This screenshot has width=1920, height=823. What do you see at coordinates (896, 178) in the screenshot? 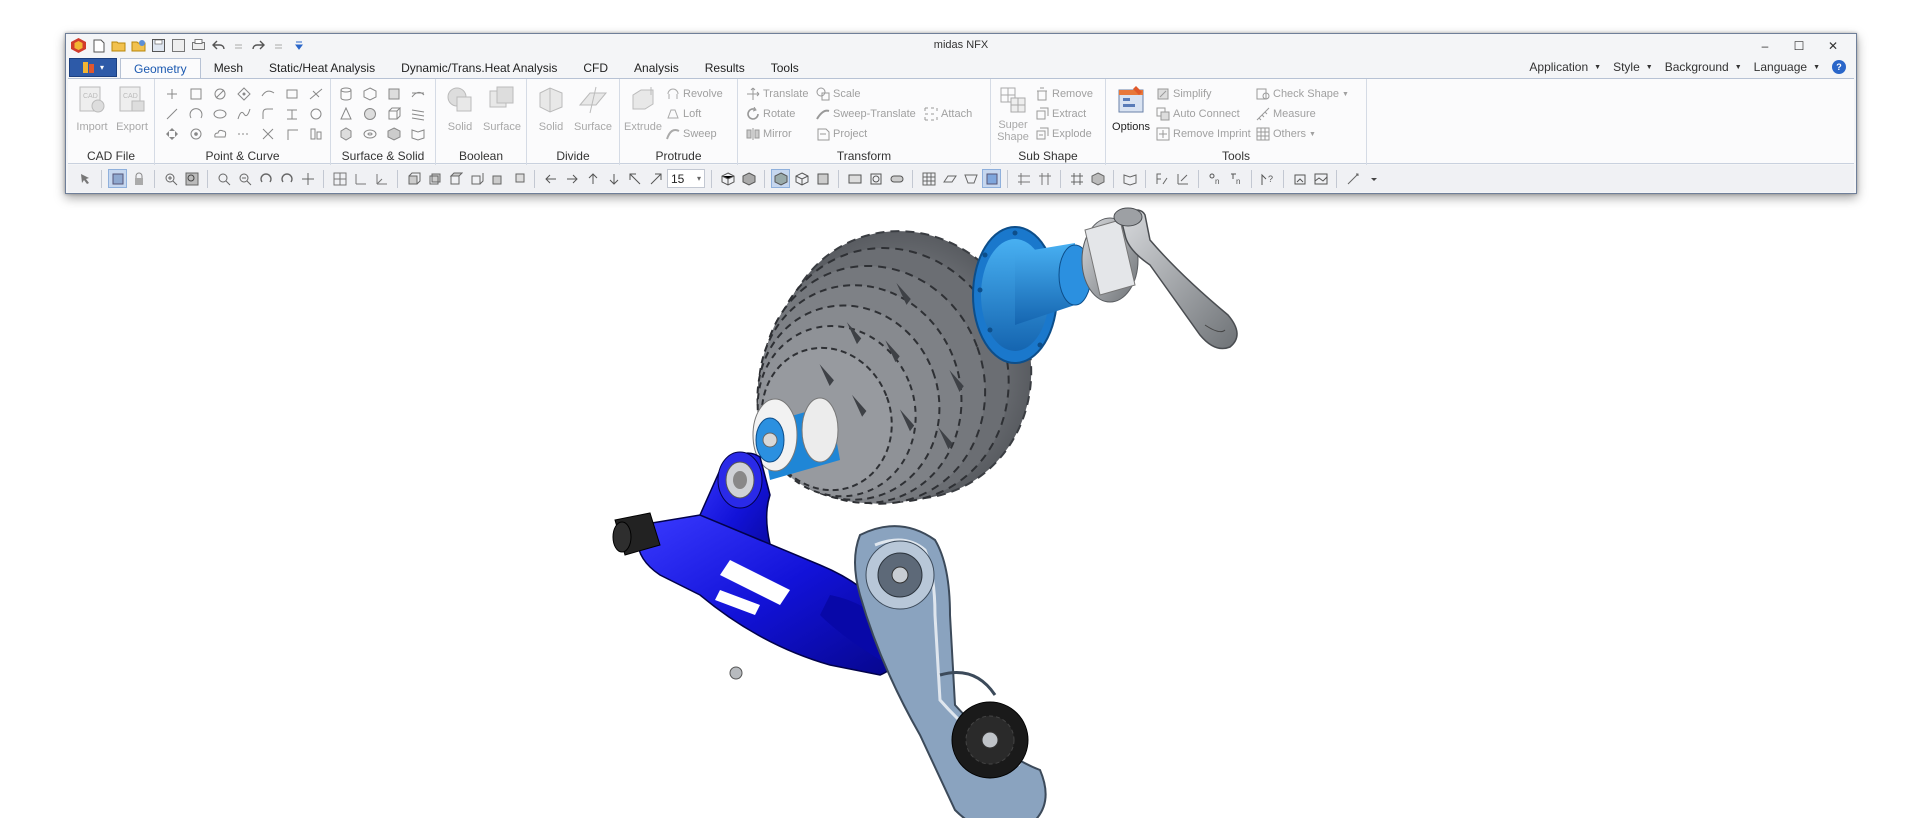
I see `display-options-icon` at bounding box center [896, 178].